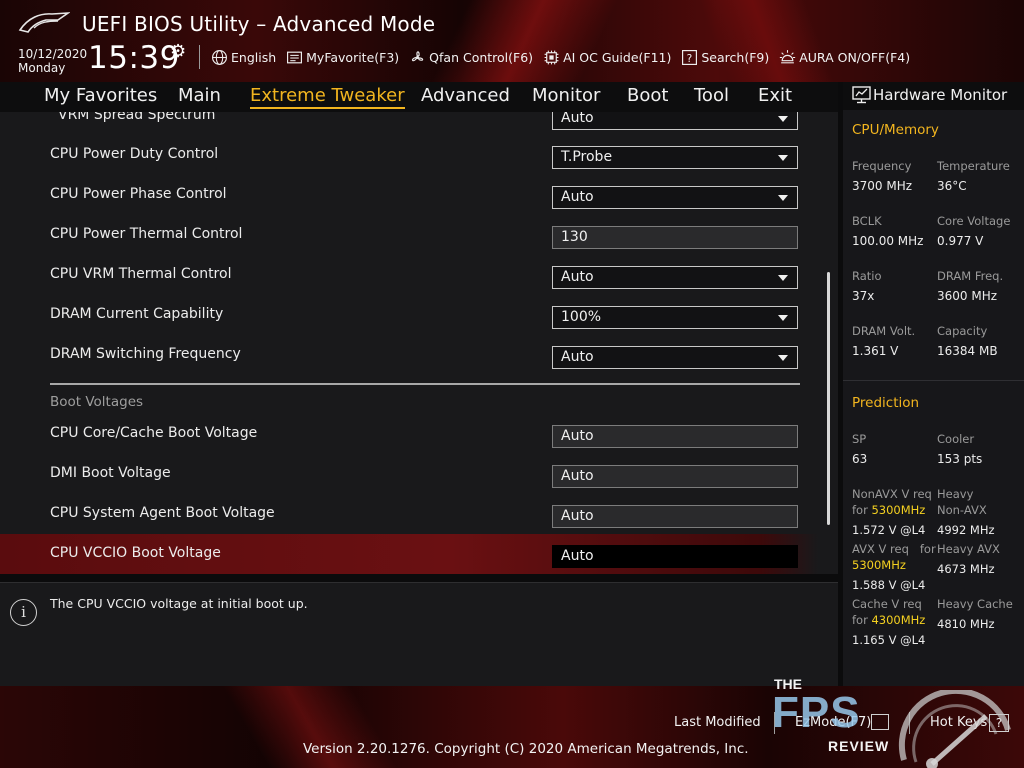 This screenshot has width=1024, height=768. Describe the element at coordinates (137, 117) in the screenshot. I see `setting-label: VRM Spread Spectrum` at that location.